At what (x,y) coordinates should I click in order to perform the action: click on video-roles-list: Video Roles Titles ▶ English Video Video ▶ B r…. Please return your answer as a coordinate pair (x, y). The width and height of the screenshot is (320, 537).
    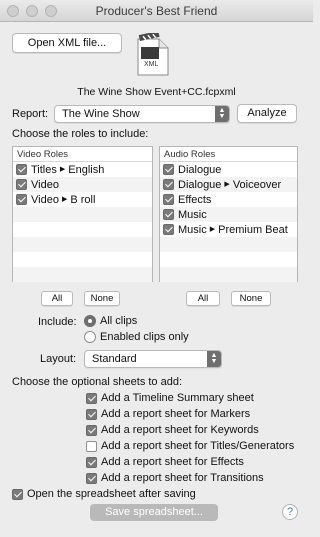
    Looking at the image, I should click on (82, 214).